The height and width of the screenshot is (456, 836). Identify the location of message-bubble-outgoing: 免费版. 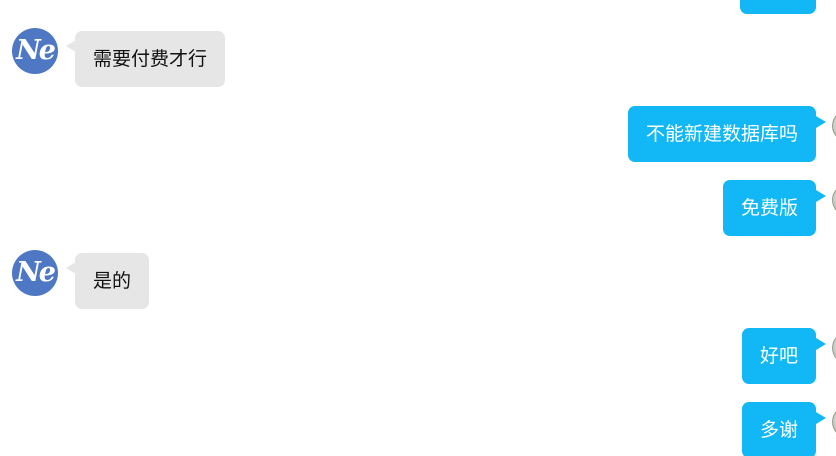
(769, 208).